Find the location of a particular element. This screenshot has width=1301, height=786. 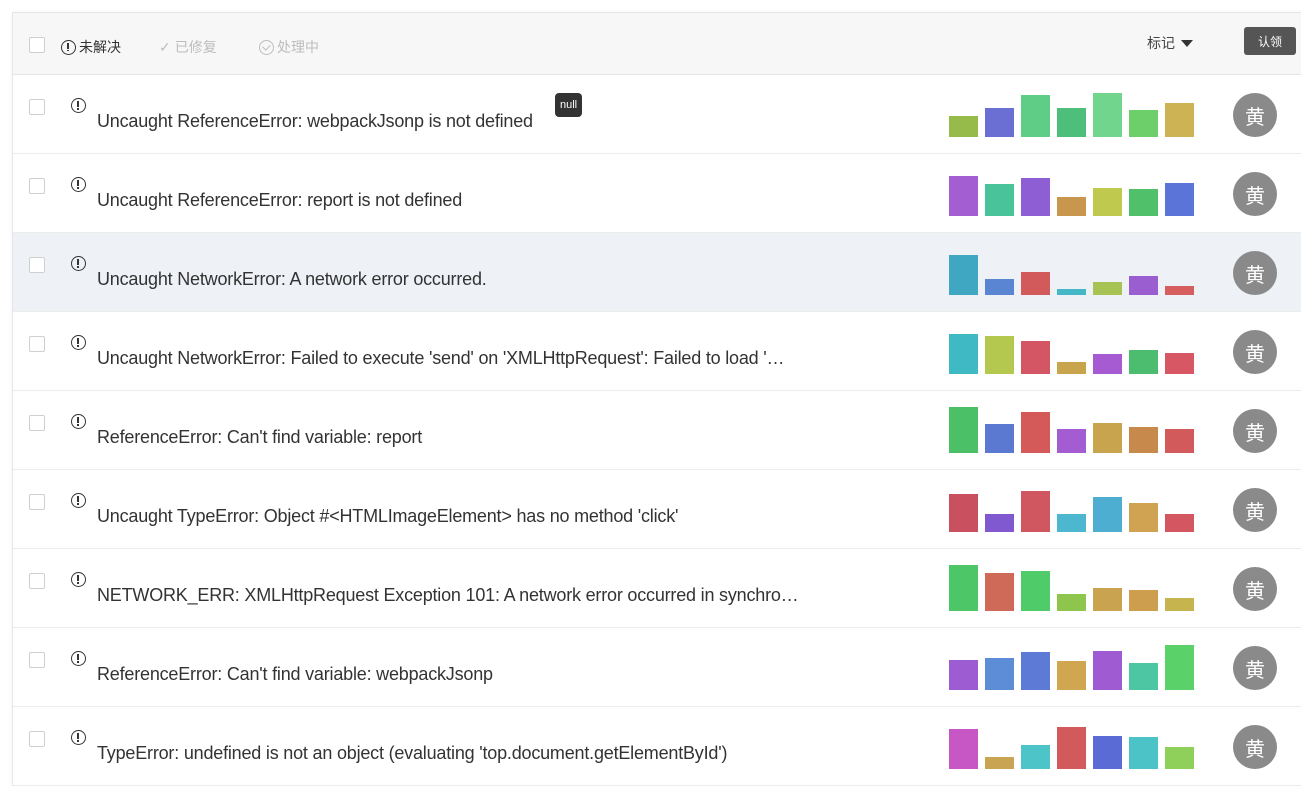

progress-circle-icon is located at coordinates (266, 47).